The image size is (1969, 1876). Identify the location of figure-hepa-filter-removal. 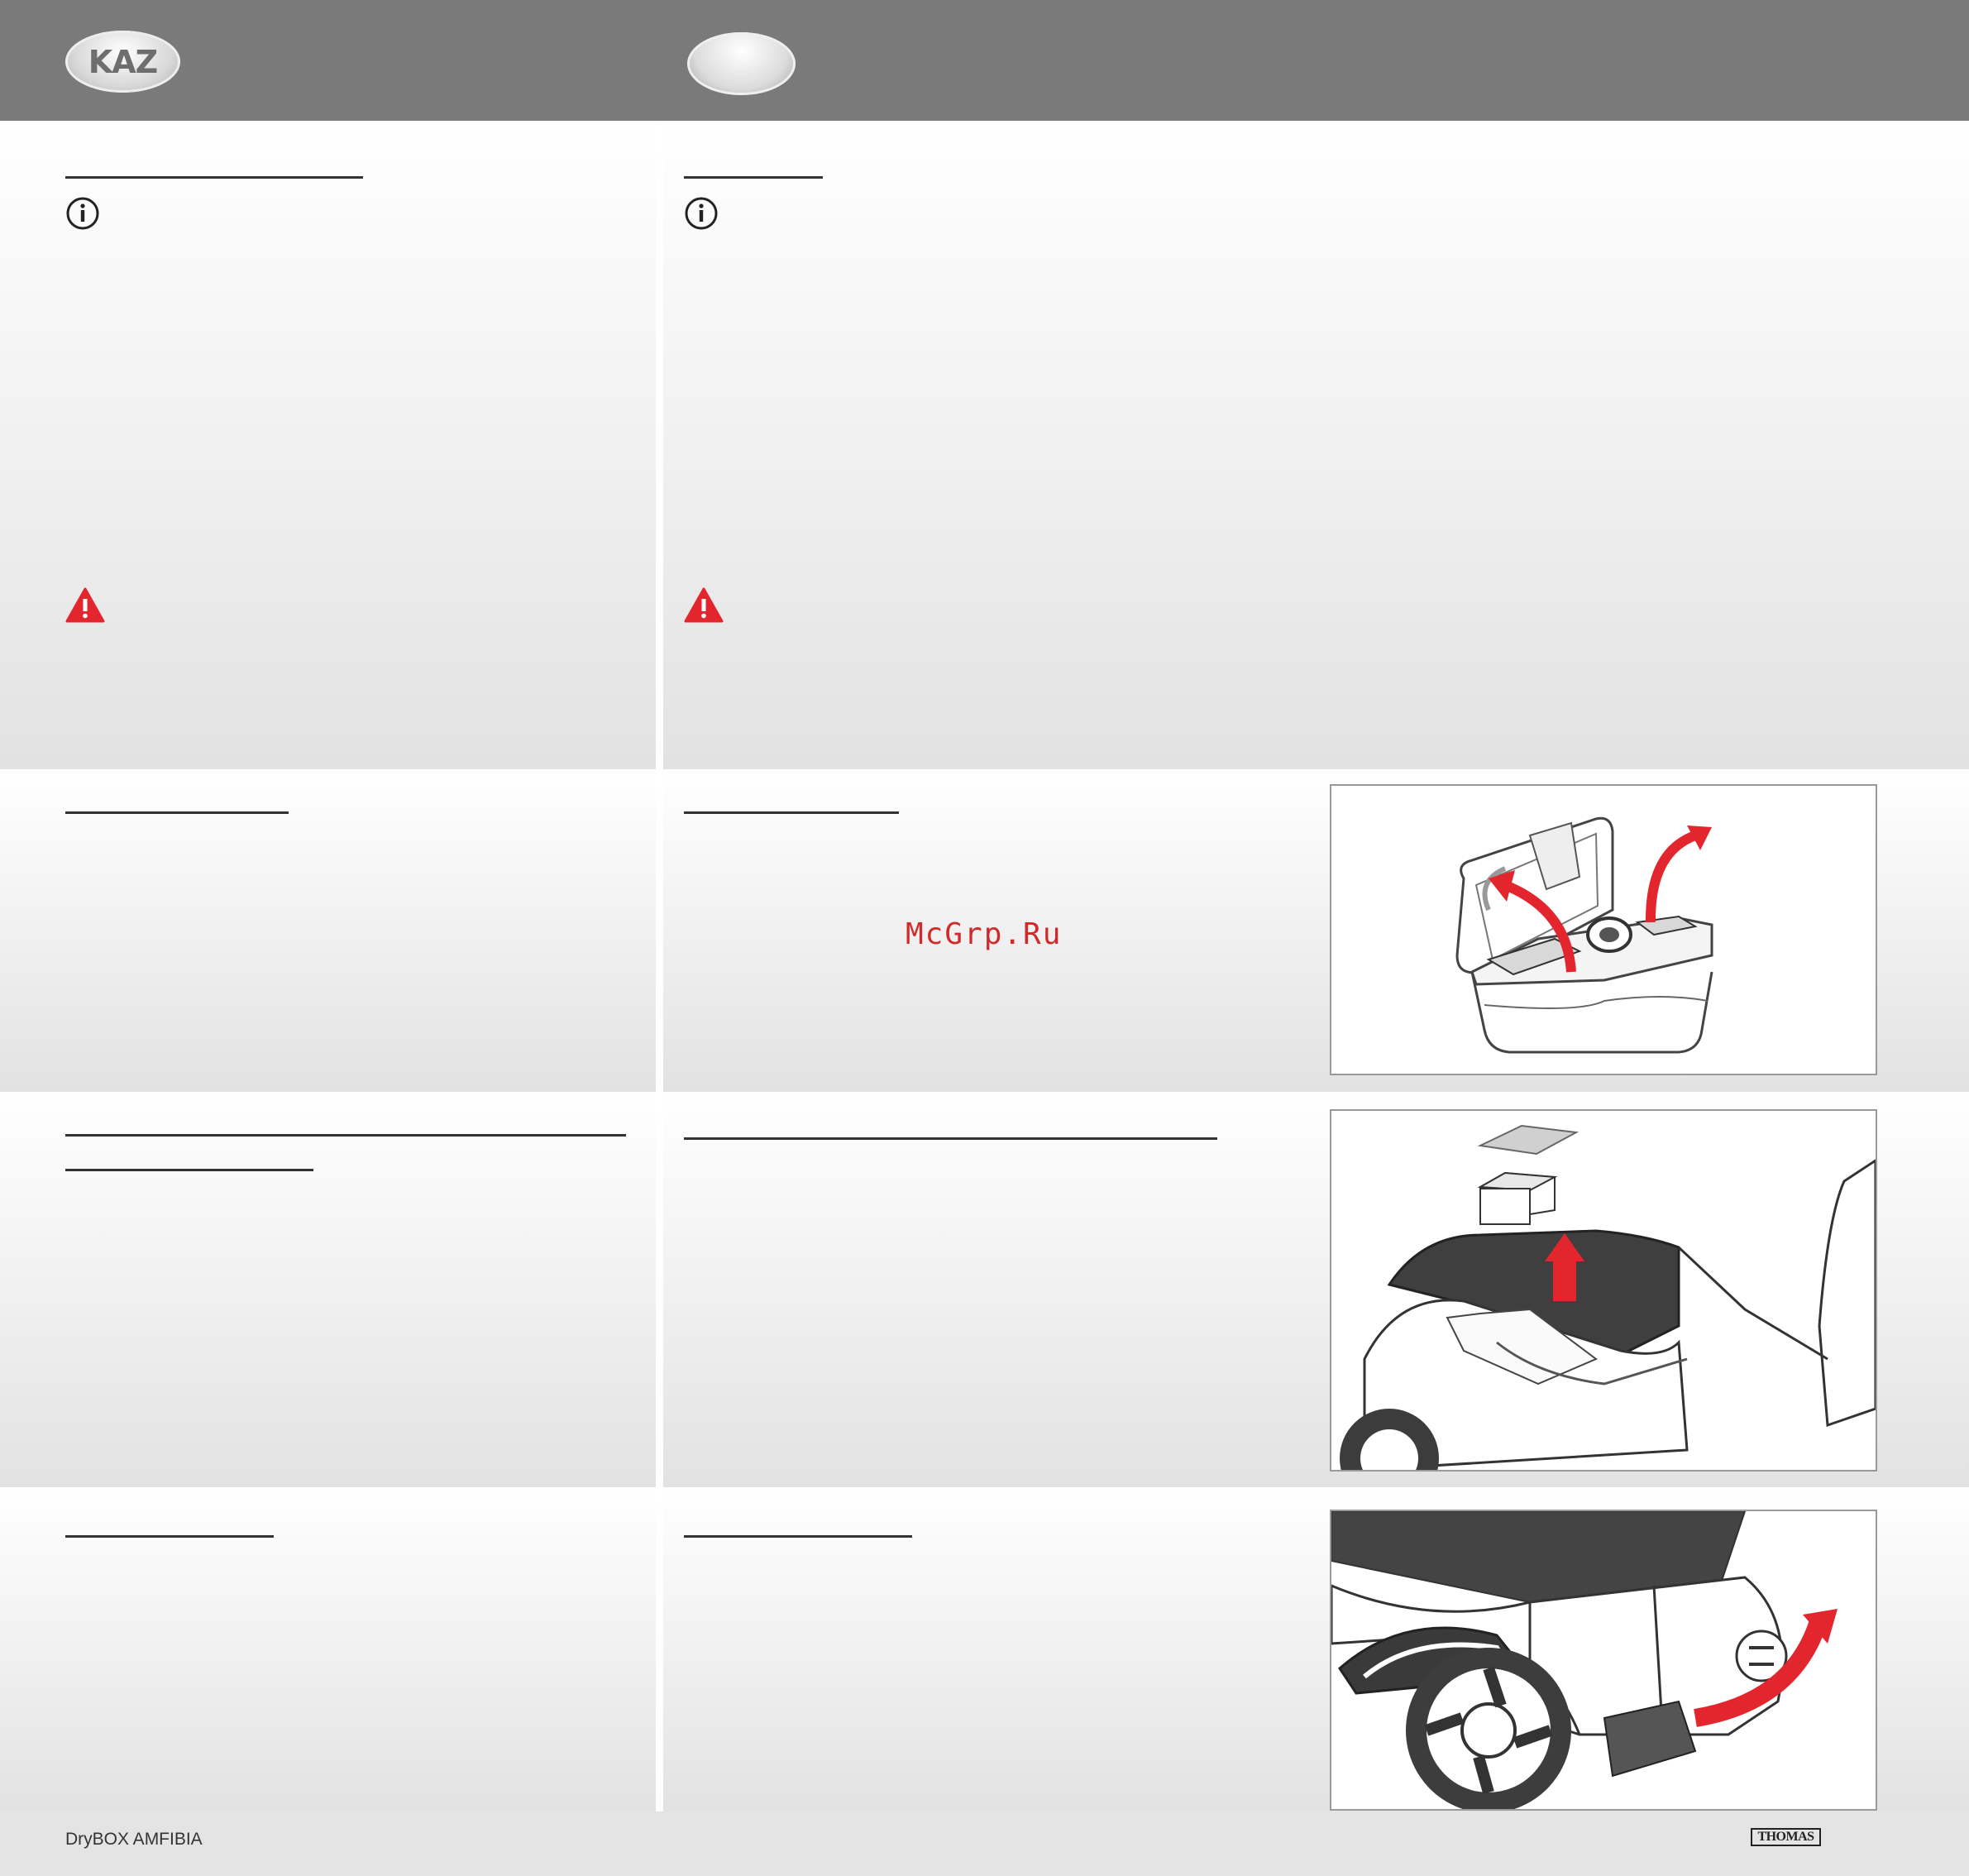
(1604, 1290).